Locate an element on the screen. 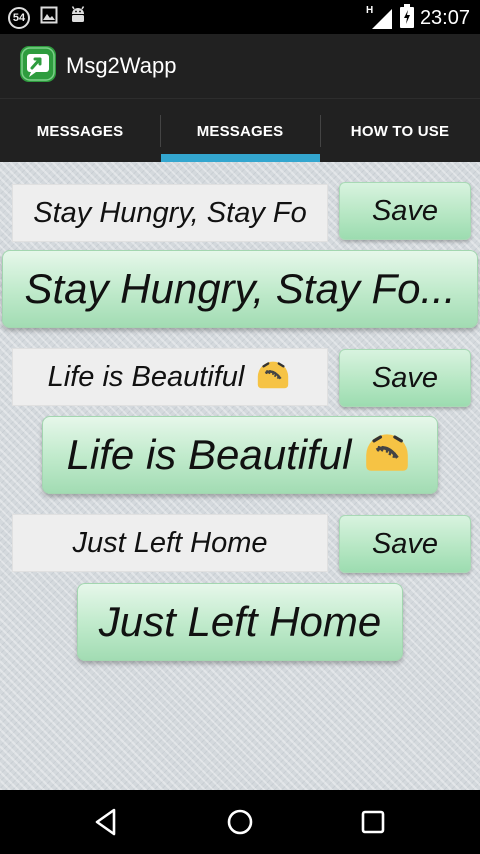 The width and height of the screenshot is (480, 854). message-preview-text: Just Left Home is located at coordinates (240, 621).